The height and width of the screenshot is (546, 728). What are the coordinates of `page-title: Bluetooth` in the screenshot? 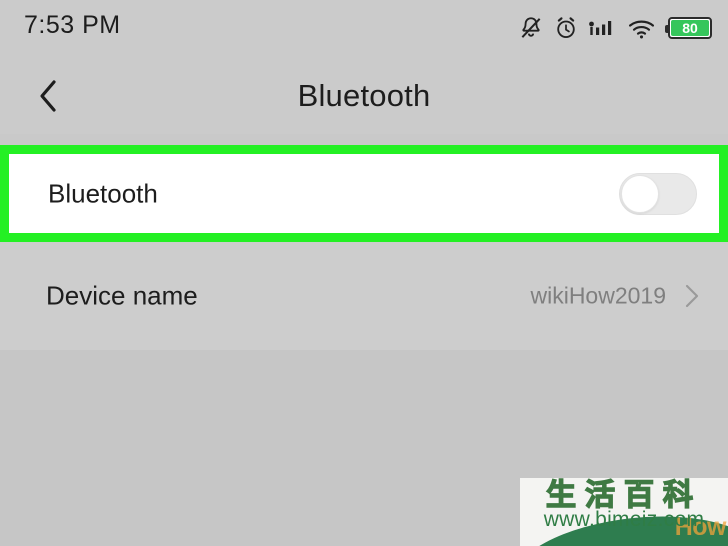 It's located at (364, 95).